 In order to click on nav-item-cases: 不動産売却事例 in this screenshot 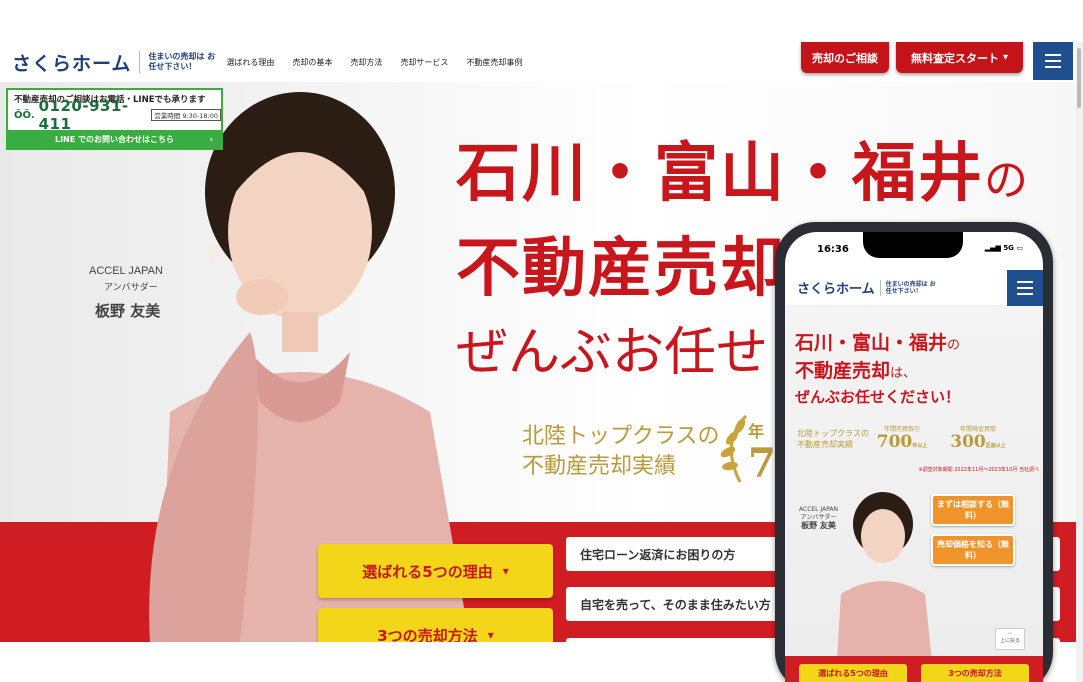, I will do `click(494, 62)`.